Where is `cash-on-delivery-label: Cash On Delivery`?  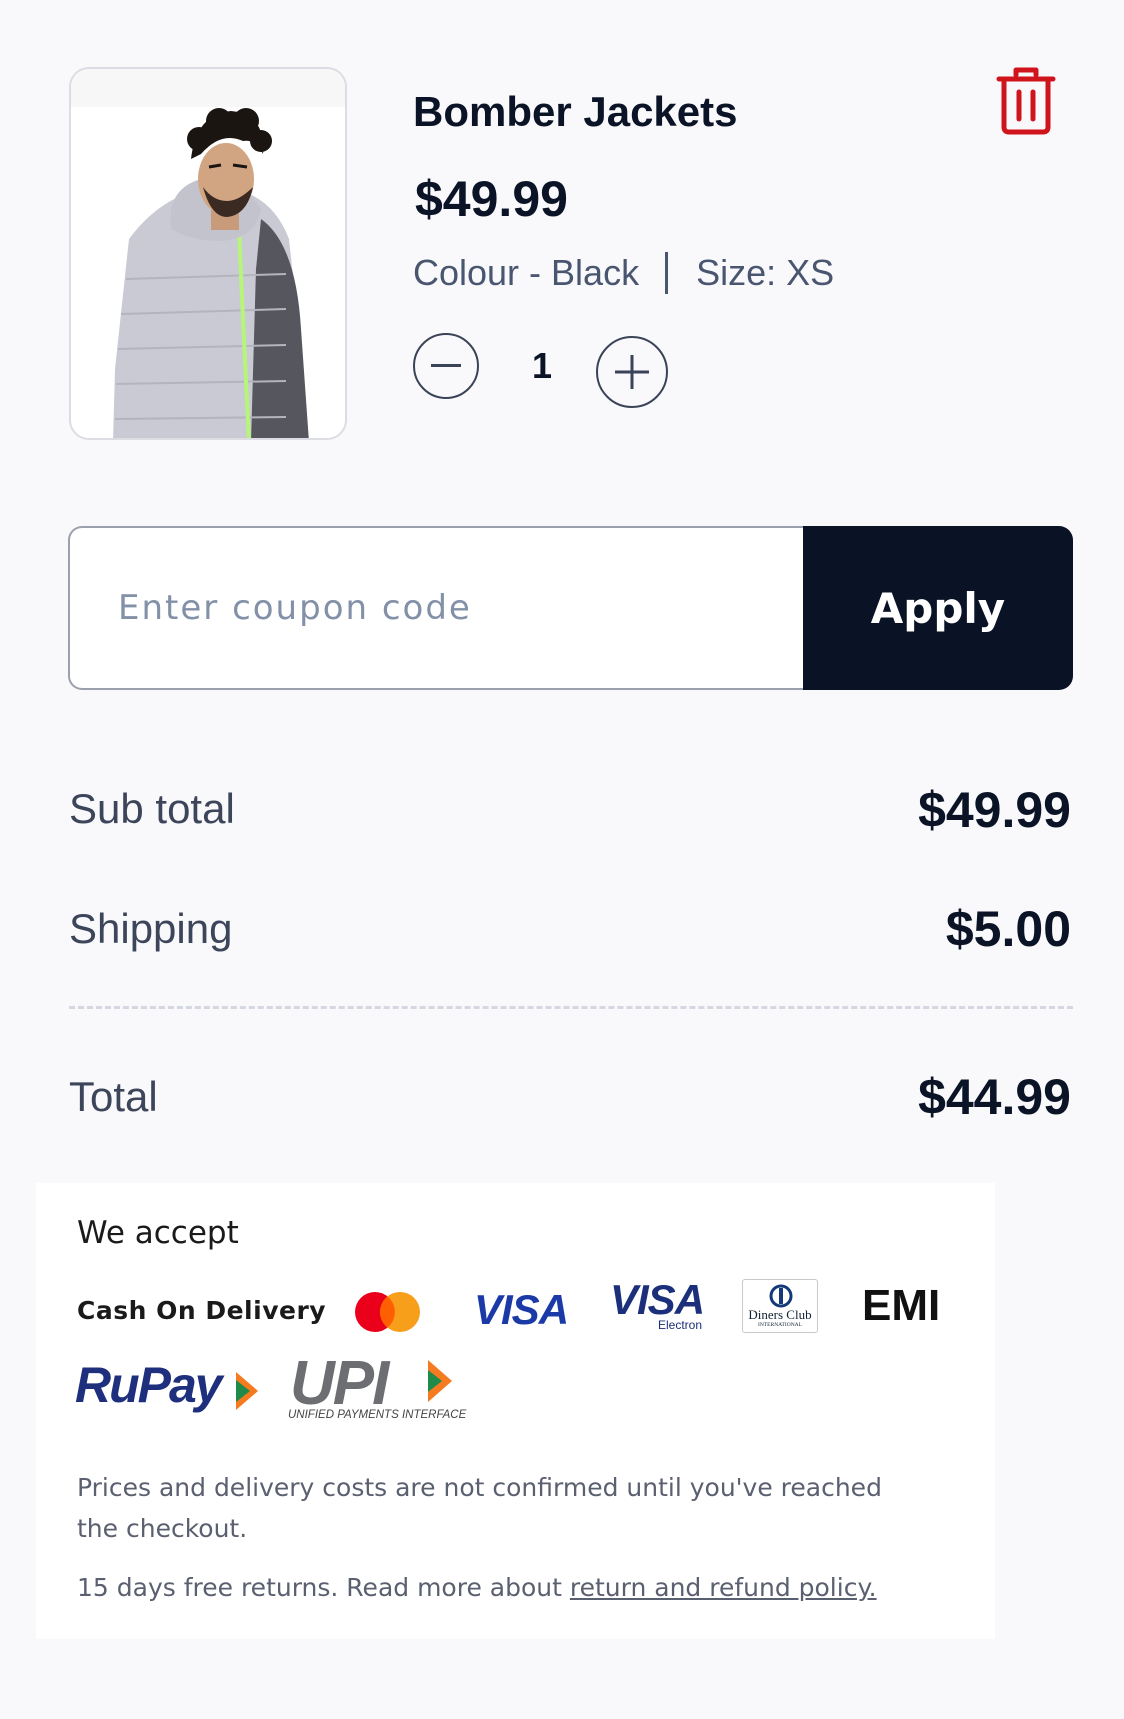
cash-on-delivery-label: Cash On Delivery is located at coordinates (202, 1310).